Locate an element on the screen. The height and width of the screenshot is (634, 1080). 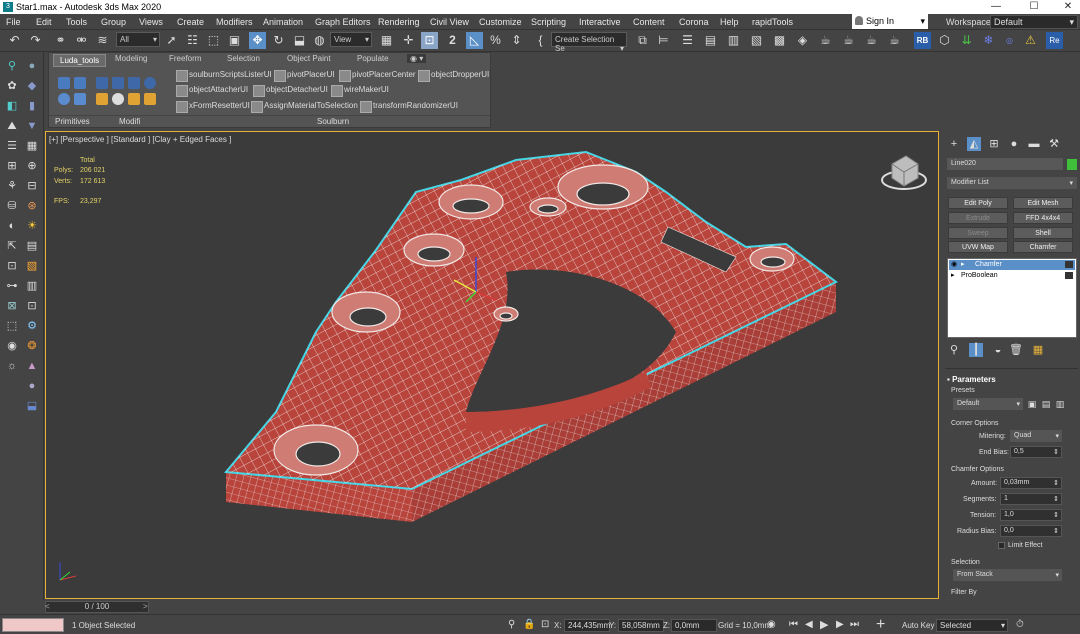
x-coordinate-field: 244,435mm is located at coordinates (587, 625).